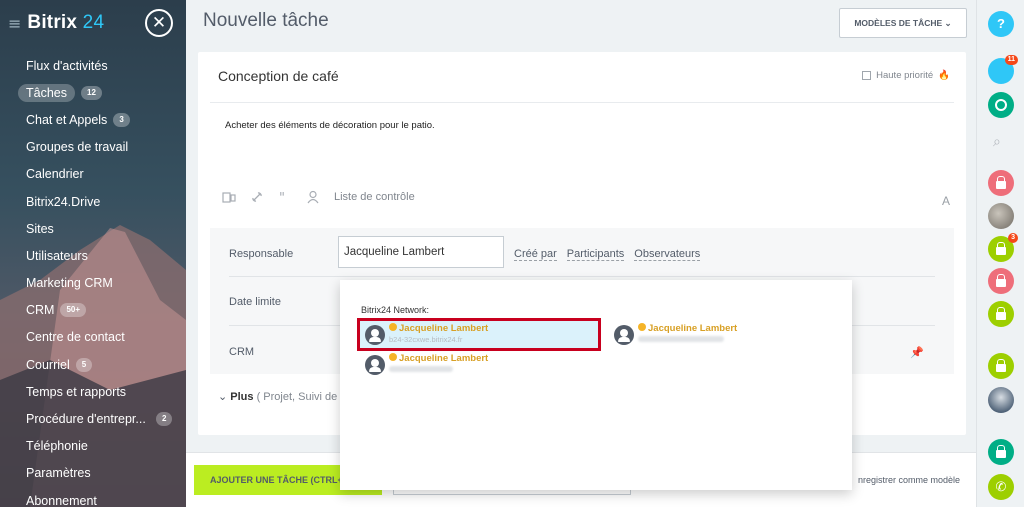 This screenshot has width=1024, height=507. What do you see at coordinates (1001, 487) in the screenshot?
I see `phone-icon: ✆` at bounding box center [1001, 487].